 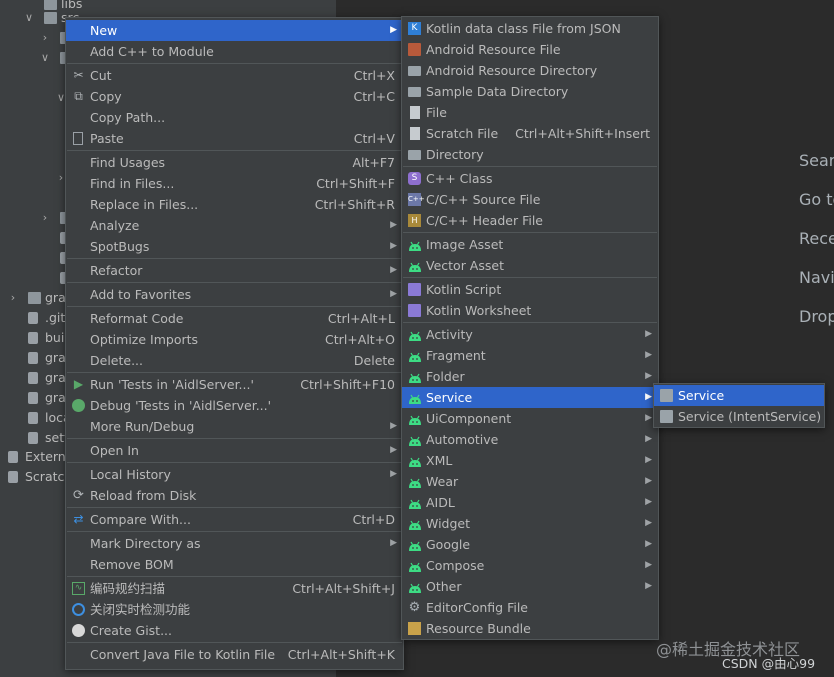 I want to click on menu-item-item: 关闭实时检测功能, so click(x=234, y=609).